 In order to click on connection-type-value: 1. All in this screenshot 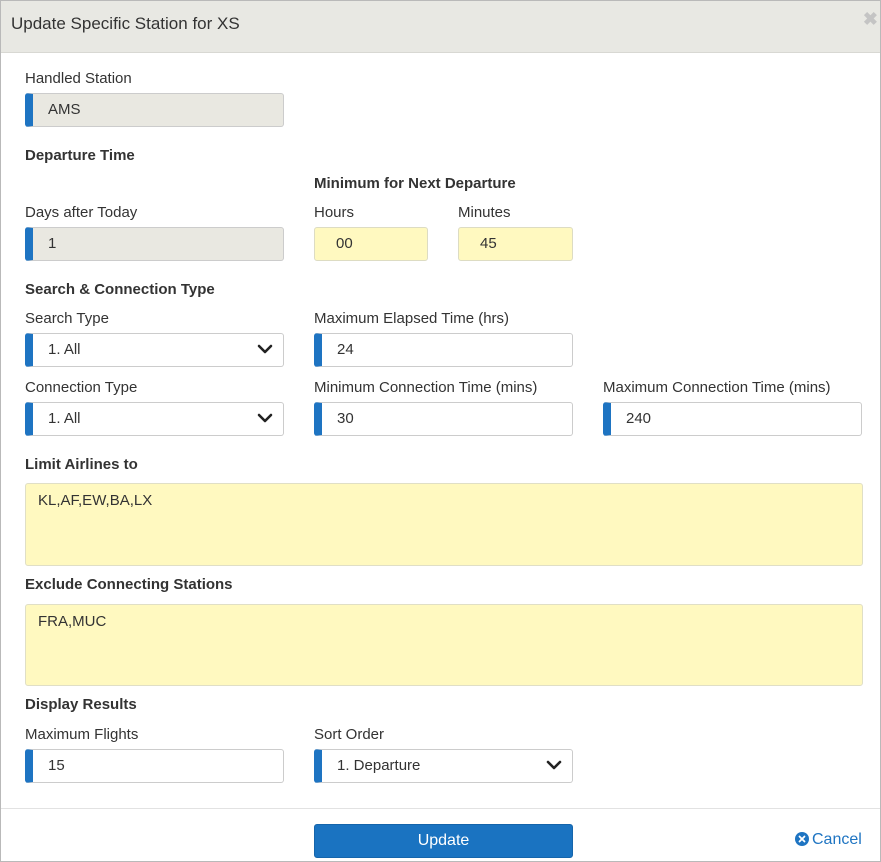, I will do `click(64, 418)`.